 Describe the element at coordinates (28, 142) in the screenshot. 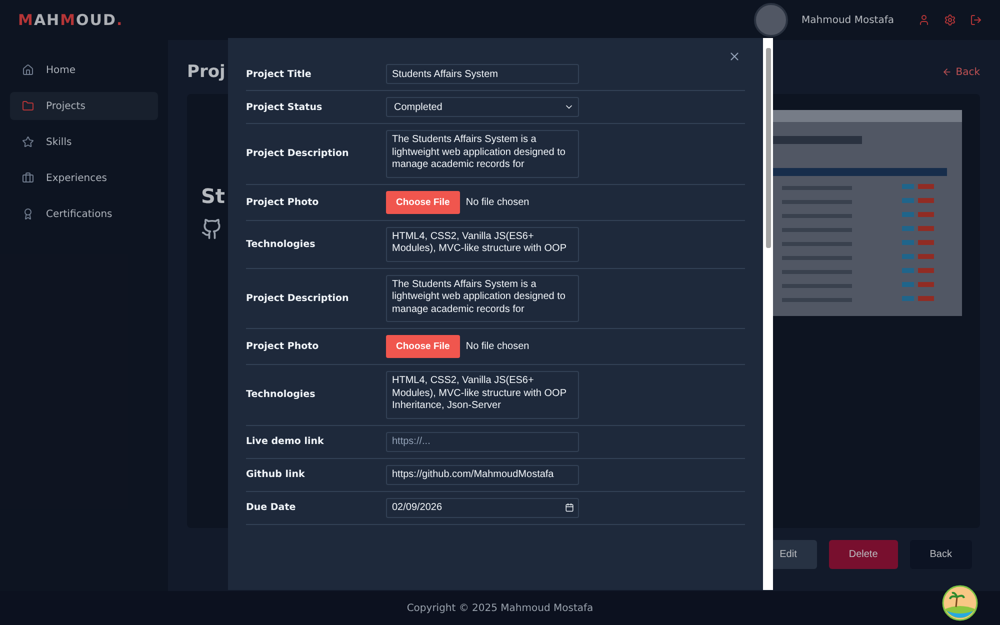

I see `star-icon` at that location.